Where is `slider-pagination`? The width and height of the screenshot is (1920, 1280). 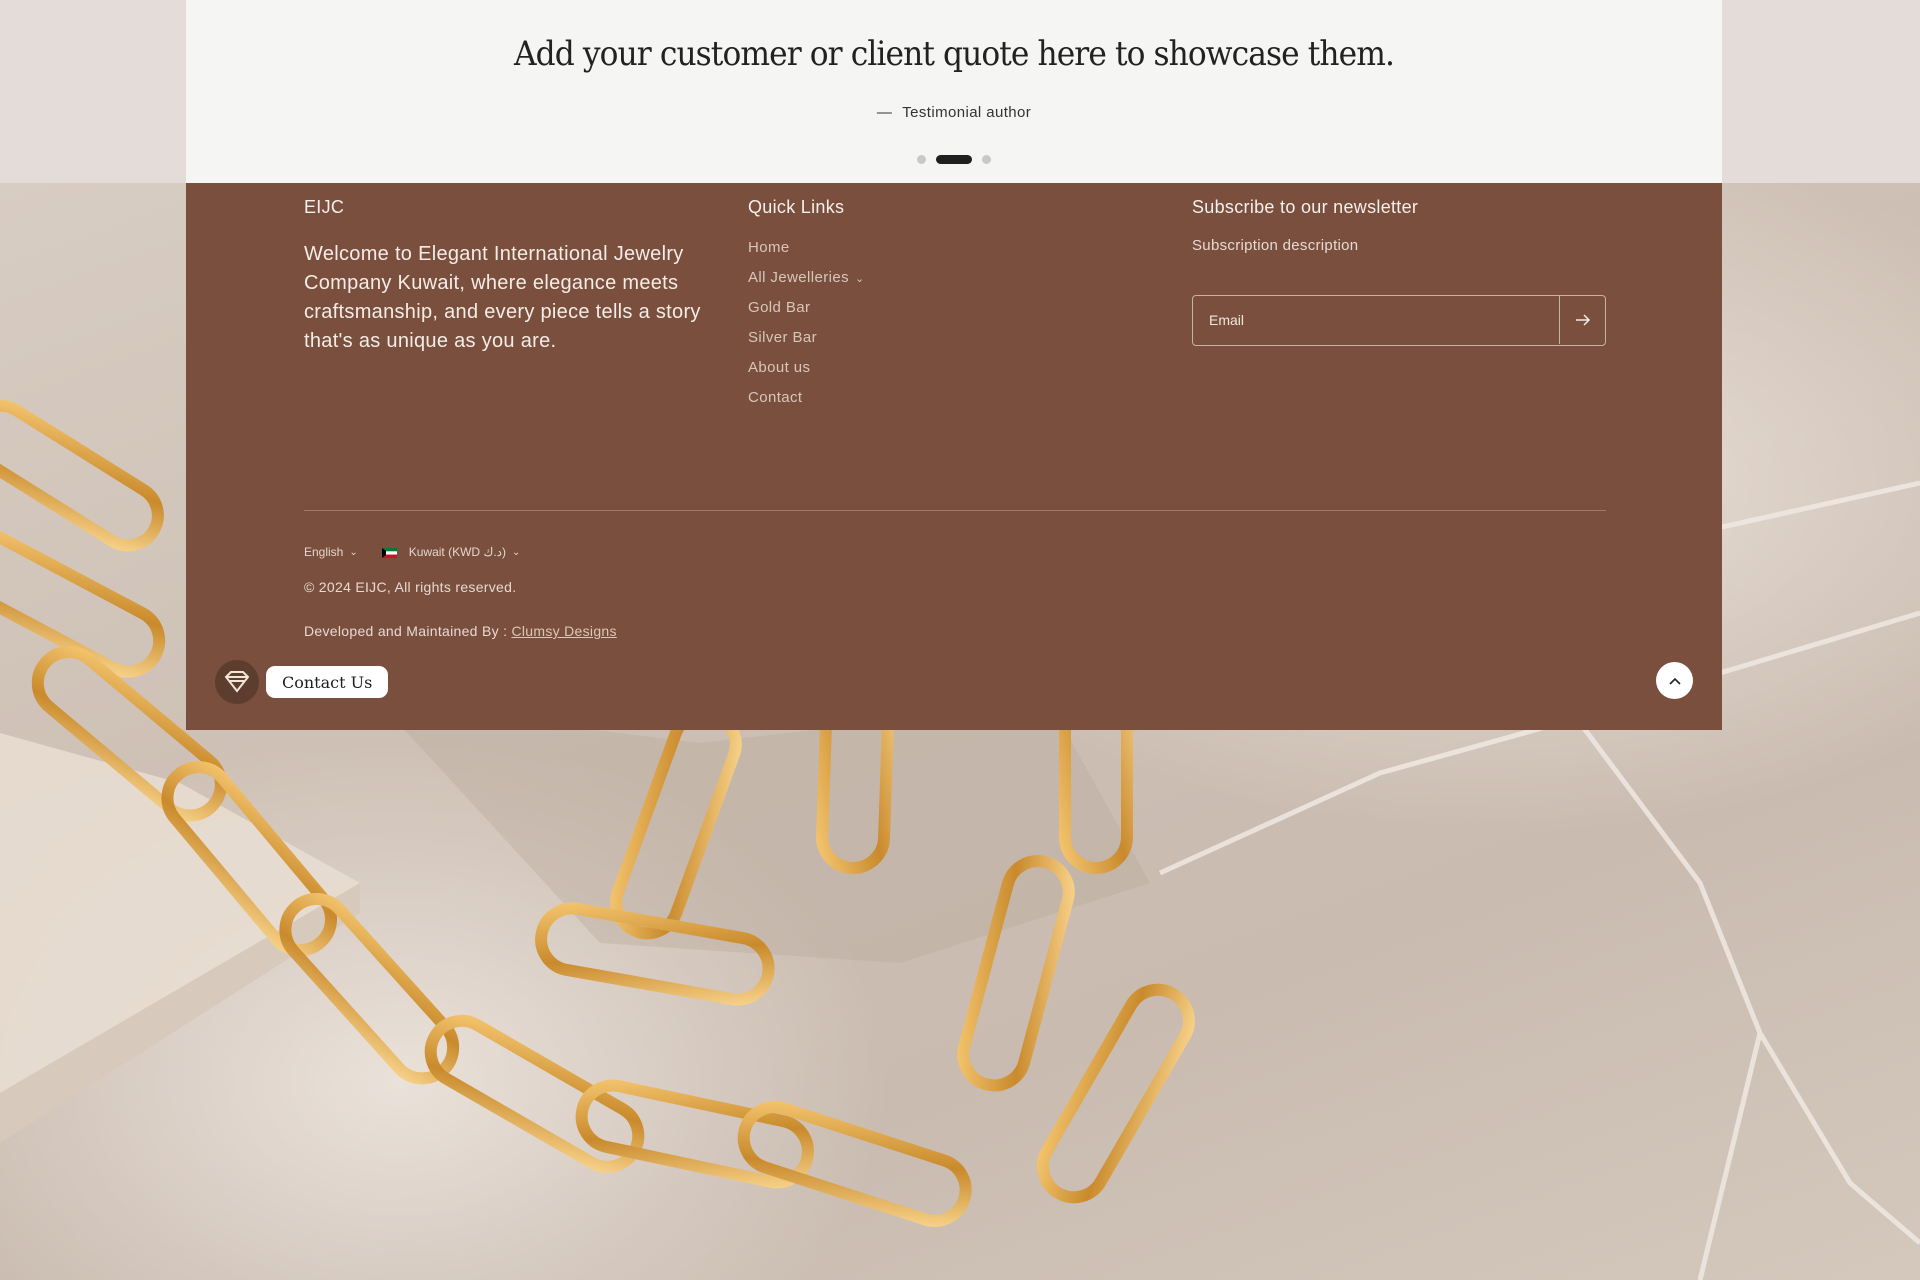 slider-pagination is located at coordinates (954, 159).